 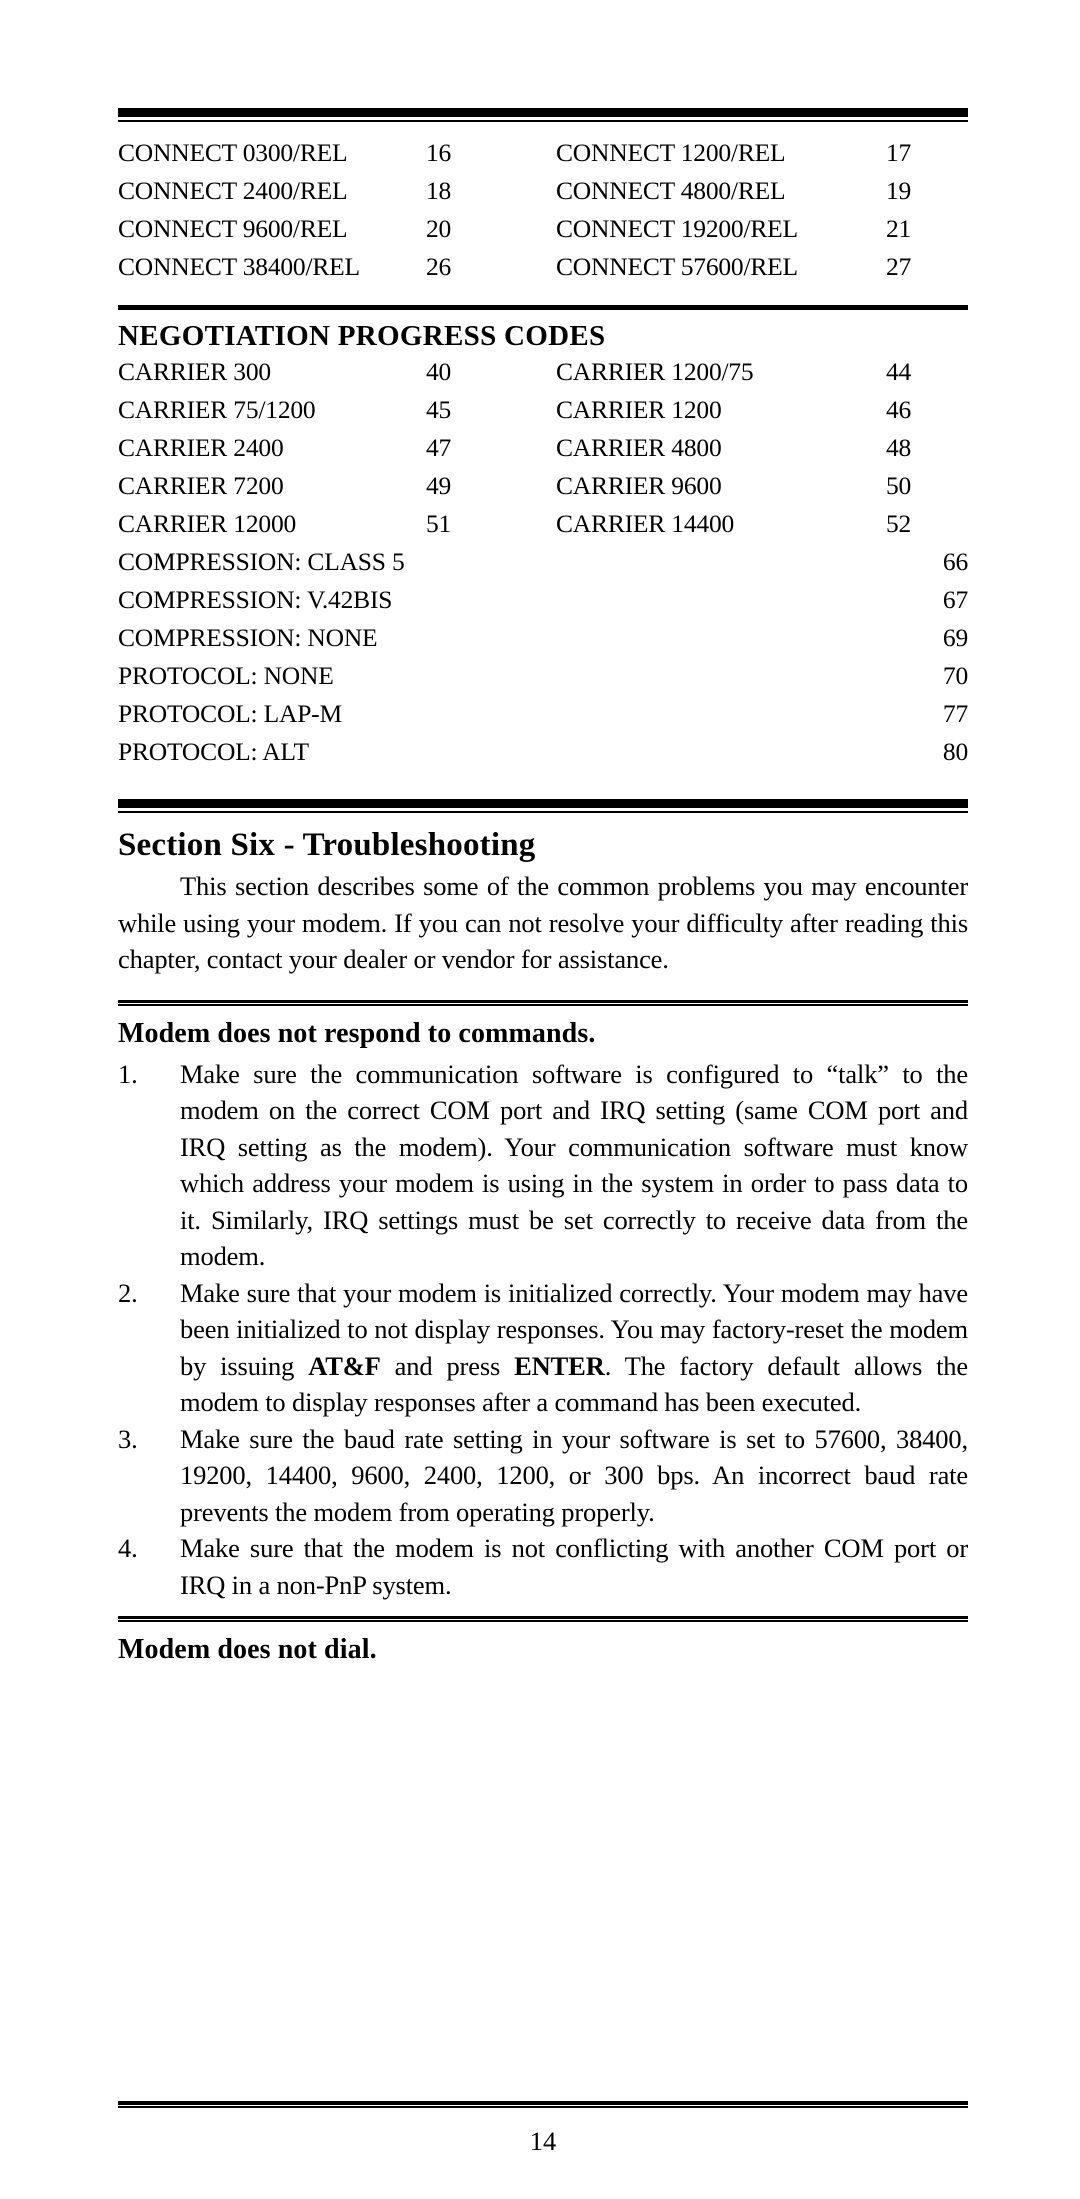 What do you see at coordinates (327, 845) in the screenshot?
I see `page-title: Section Six - Troubleshooting` at bounding box center [327, 845].